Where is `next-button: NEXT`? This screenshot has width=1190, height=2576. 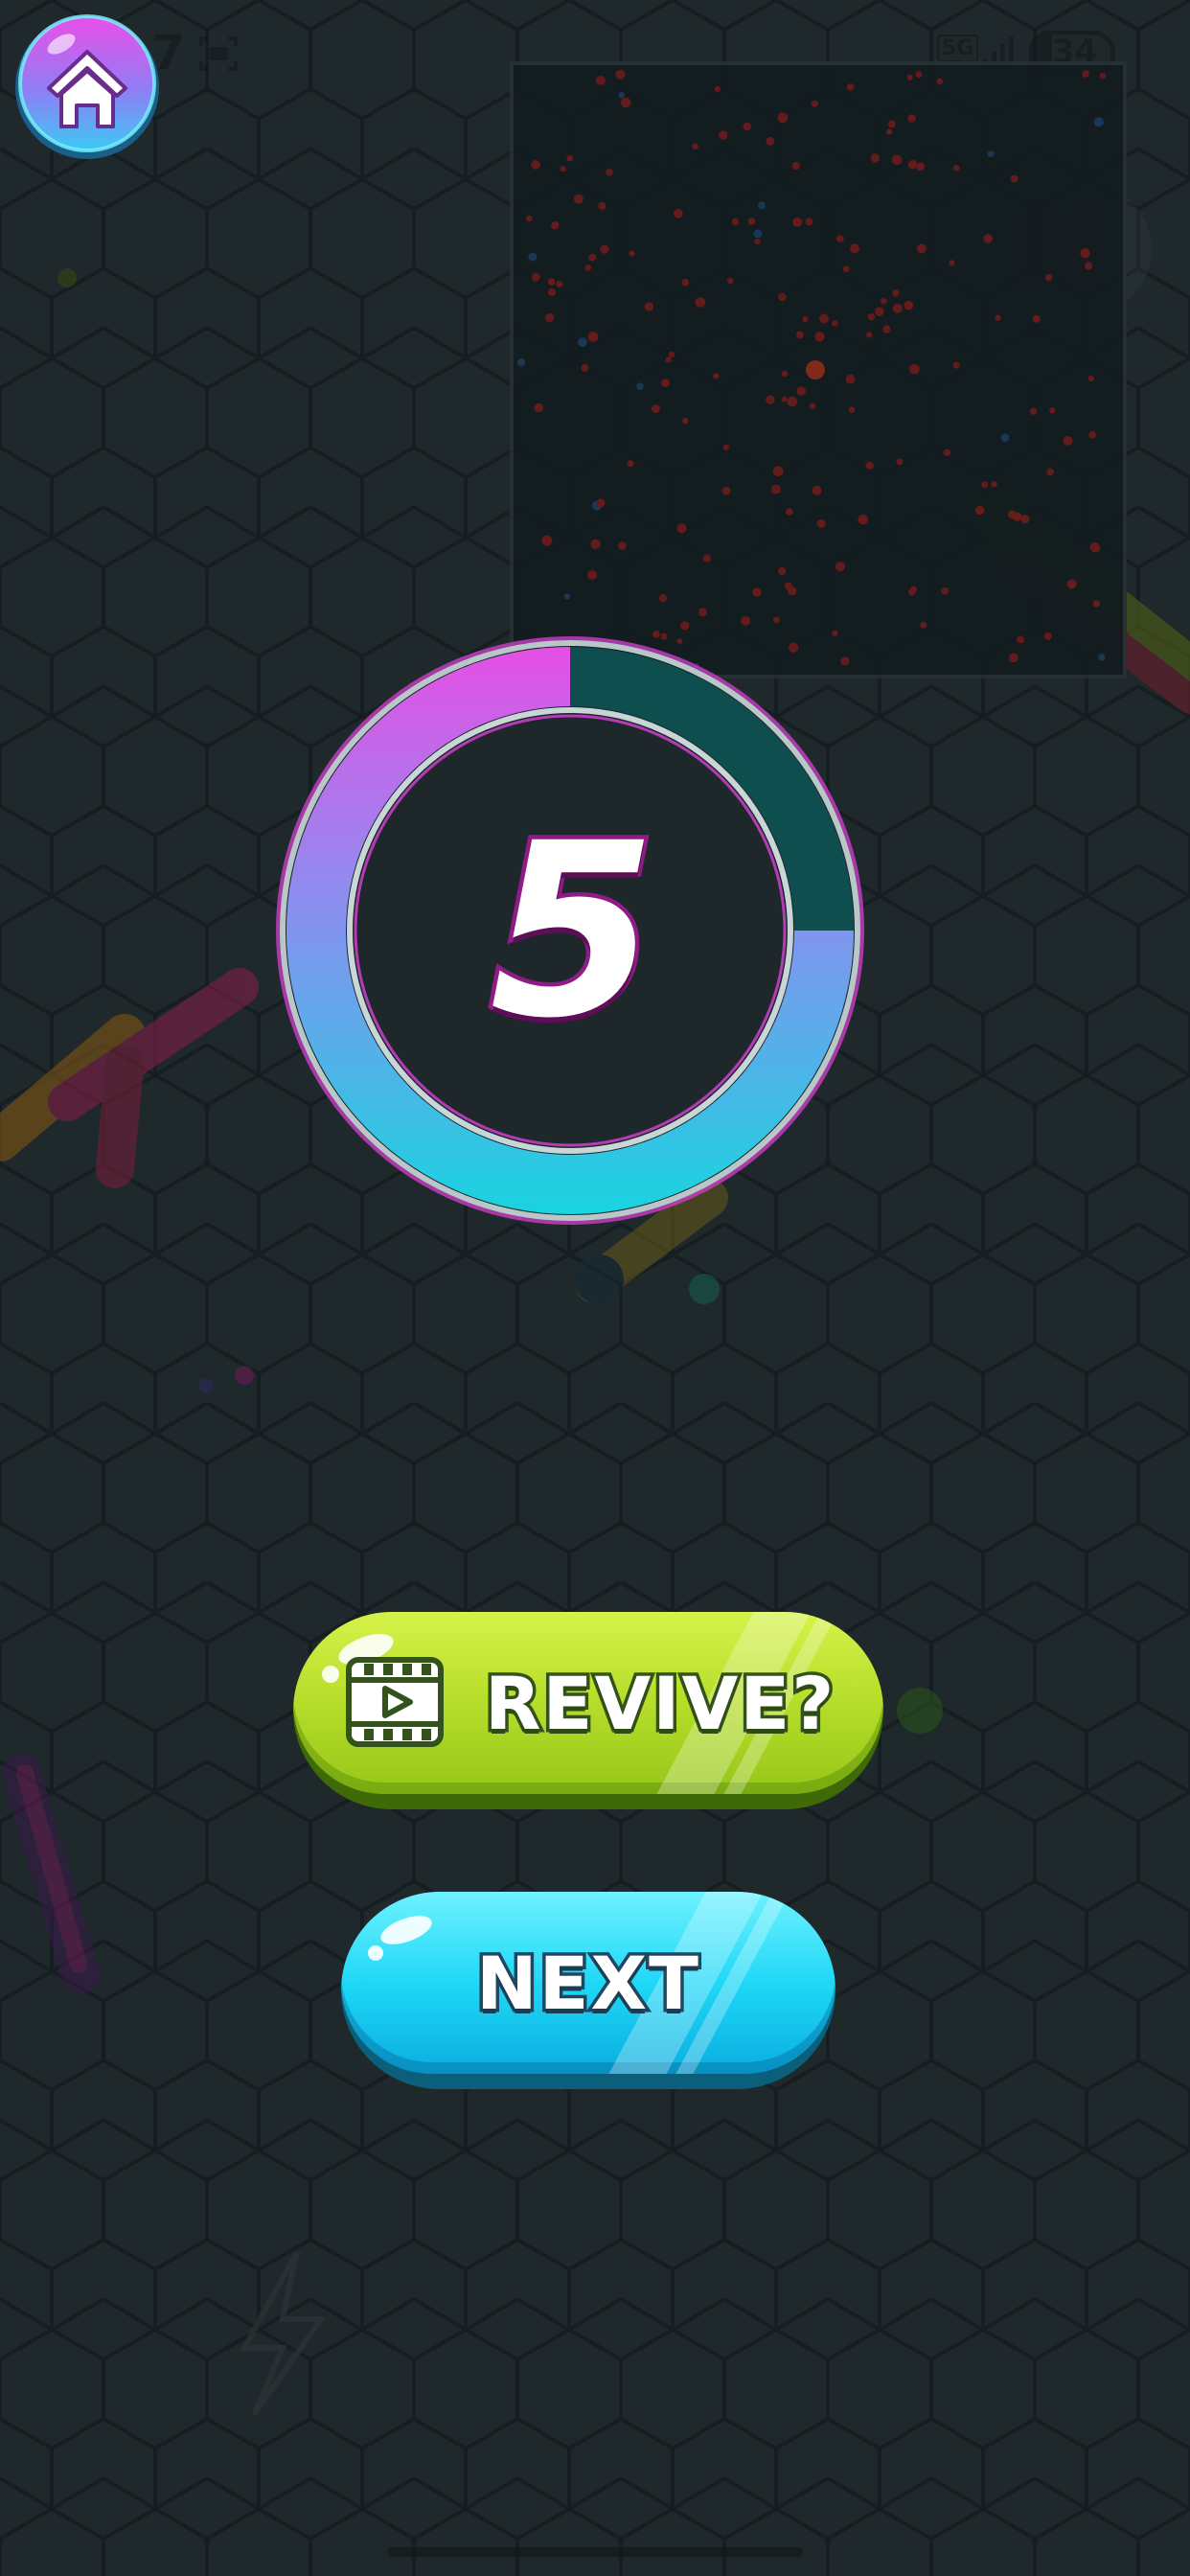 next-button: NEXT is located at coordinates (588, 1990).